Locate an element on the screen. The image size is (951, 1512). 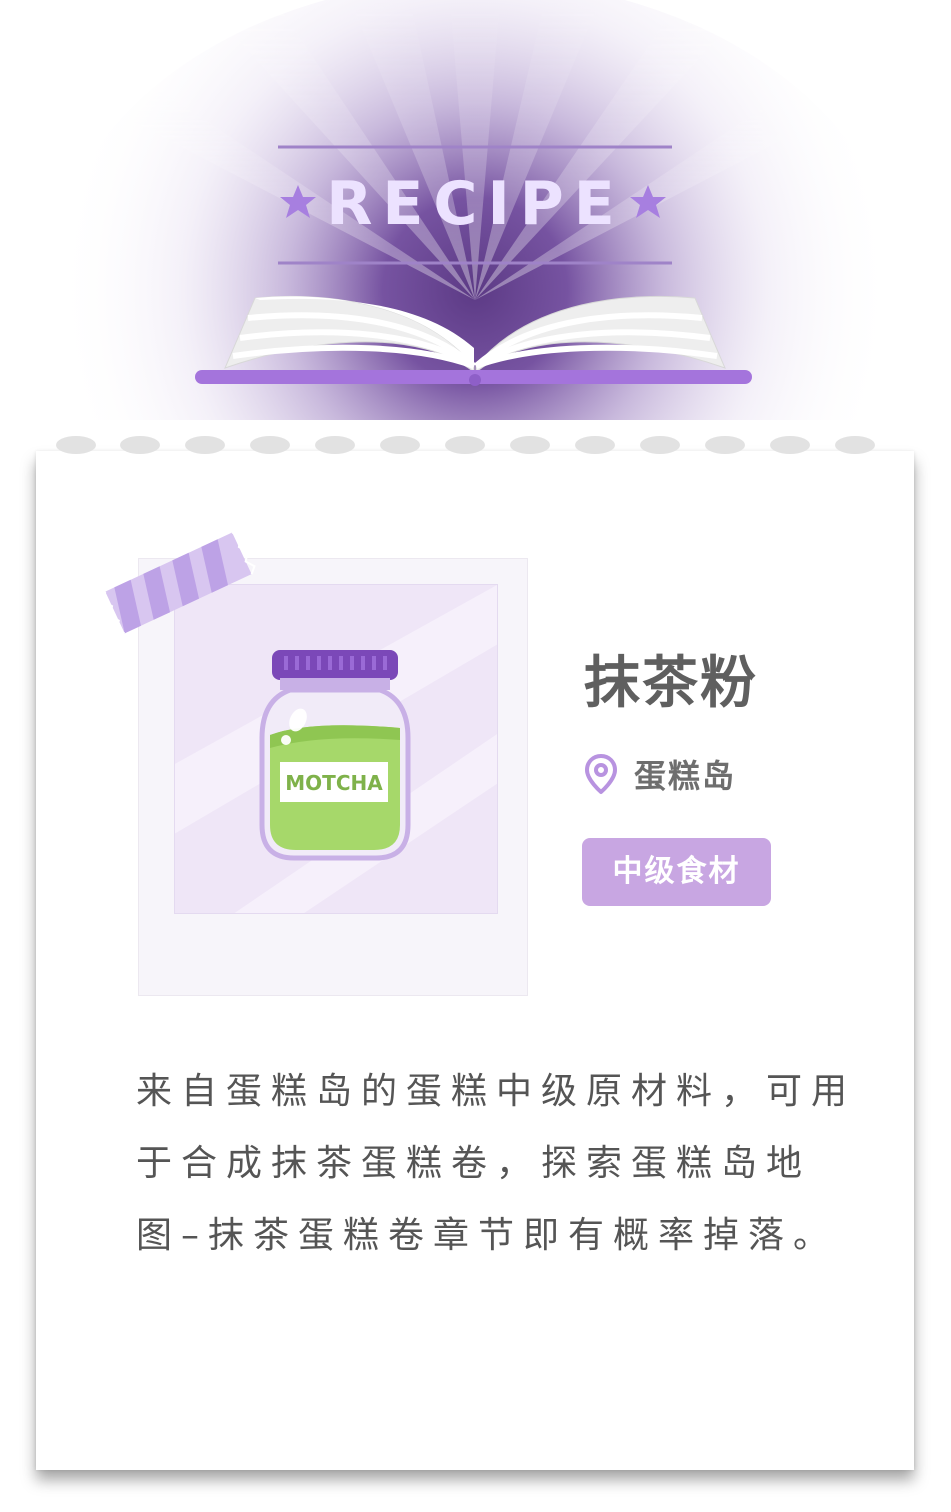
item-level-badge: 中级食材 is located at coordinates (676, 872).